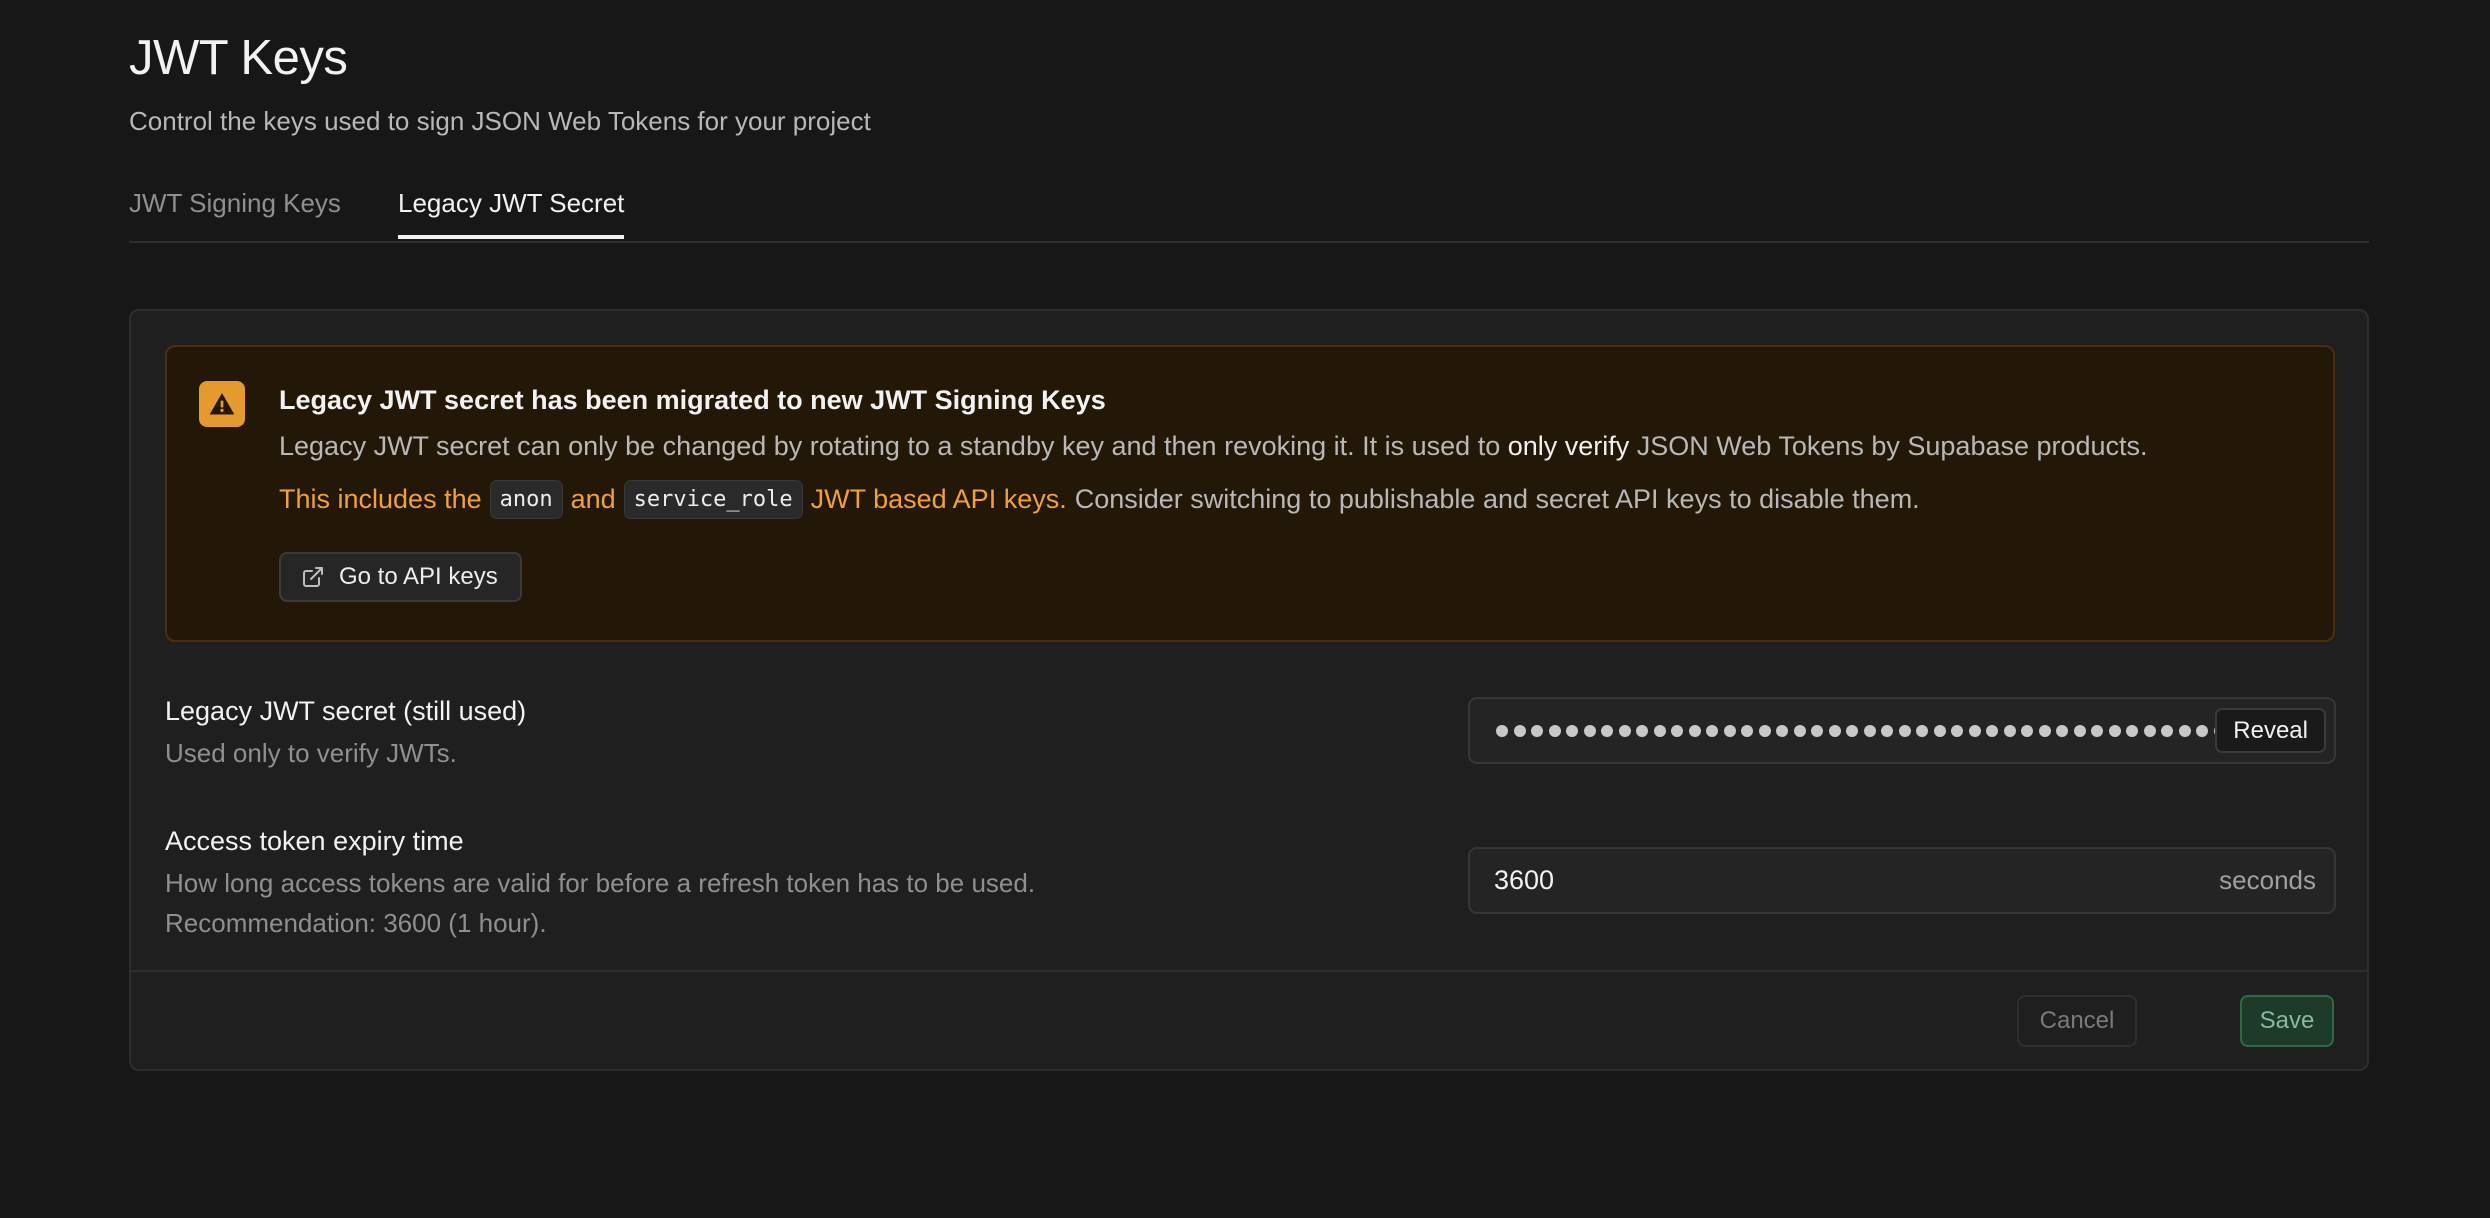 The image size is (2490, 1218). Describe the element at coordinates (2077, 1021) in the screenshot. I see `cancel-button: Cancel` at that location.